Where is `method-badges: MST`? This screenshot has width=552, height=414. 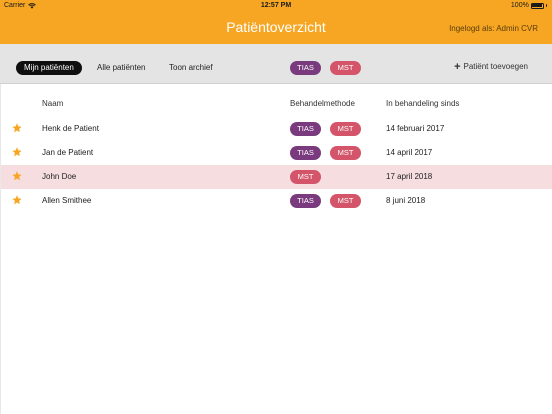
method-badges: MST is located at coordinates (305, 177).